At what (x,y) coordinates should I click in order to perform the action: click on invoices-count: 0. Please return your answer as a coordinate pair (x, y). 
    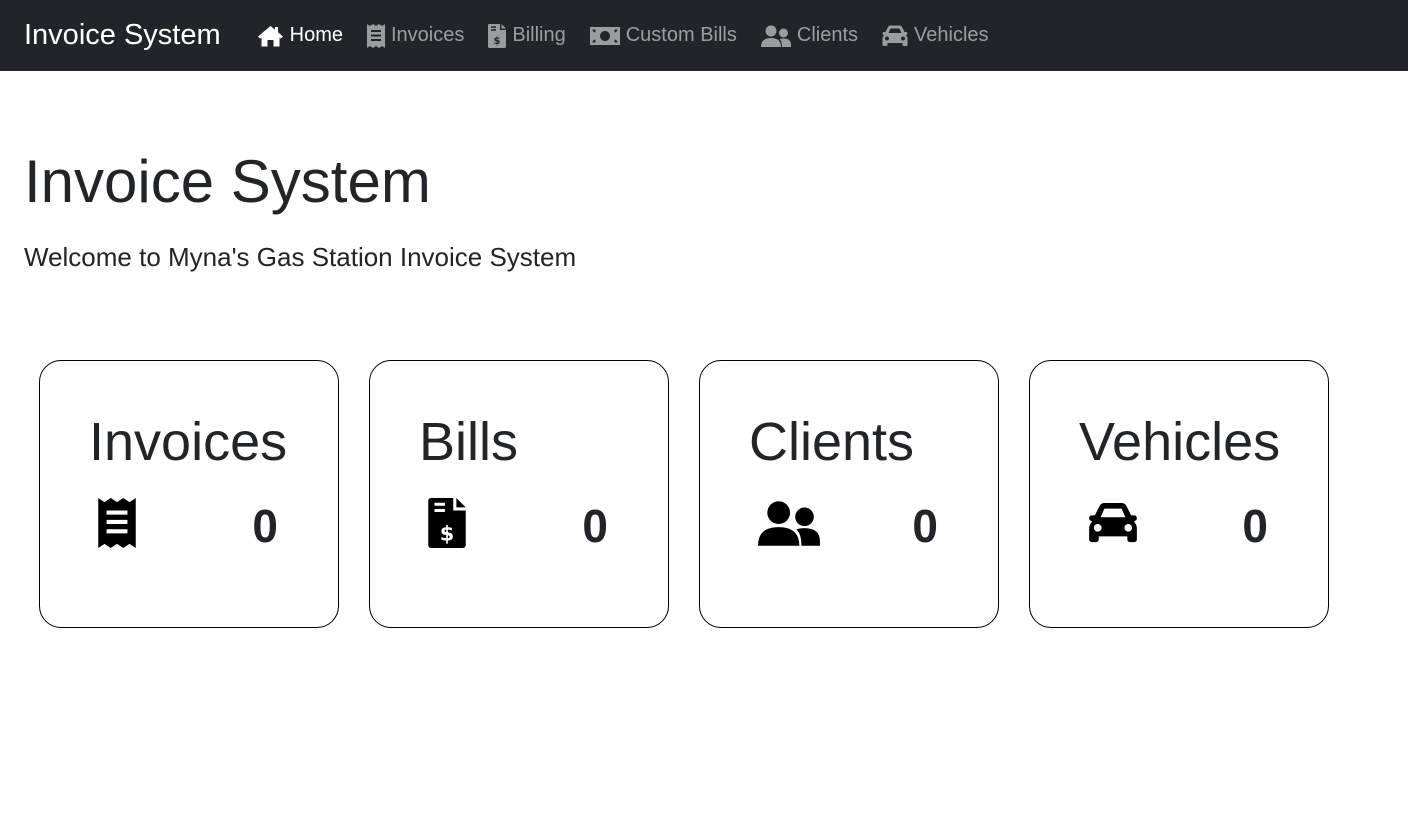
    Looking at the image, I should click on (265, 526).